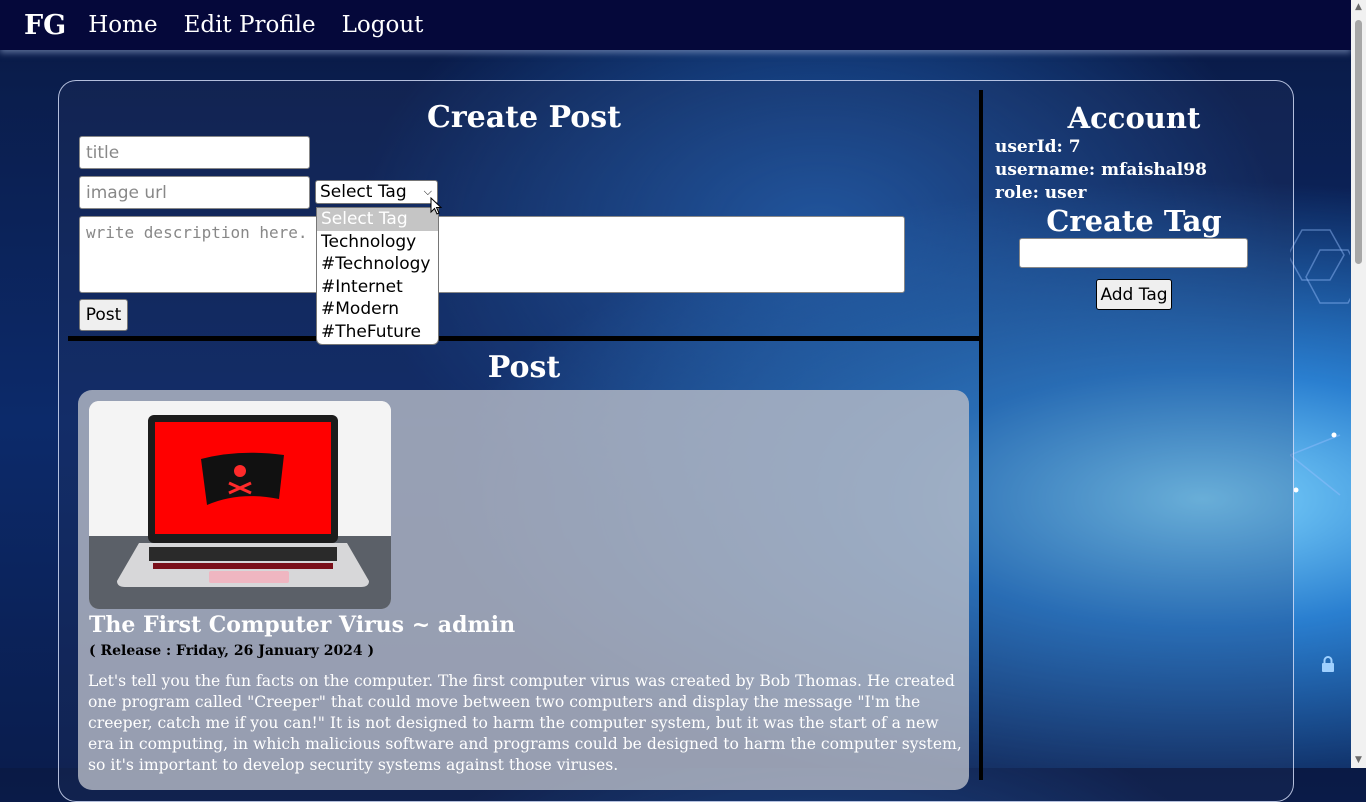 The image size is (1366, 802). Describe the element at coordinates (377, 242) in the screenshot. I see `tag-option-technology: Technology` at that location.